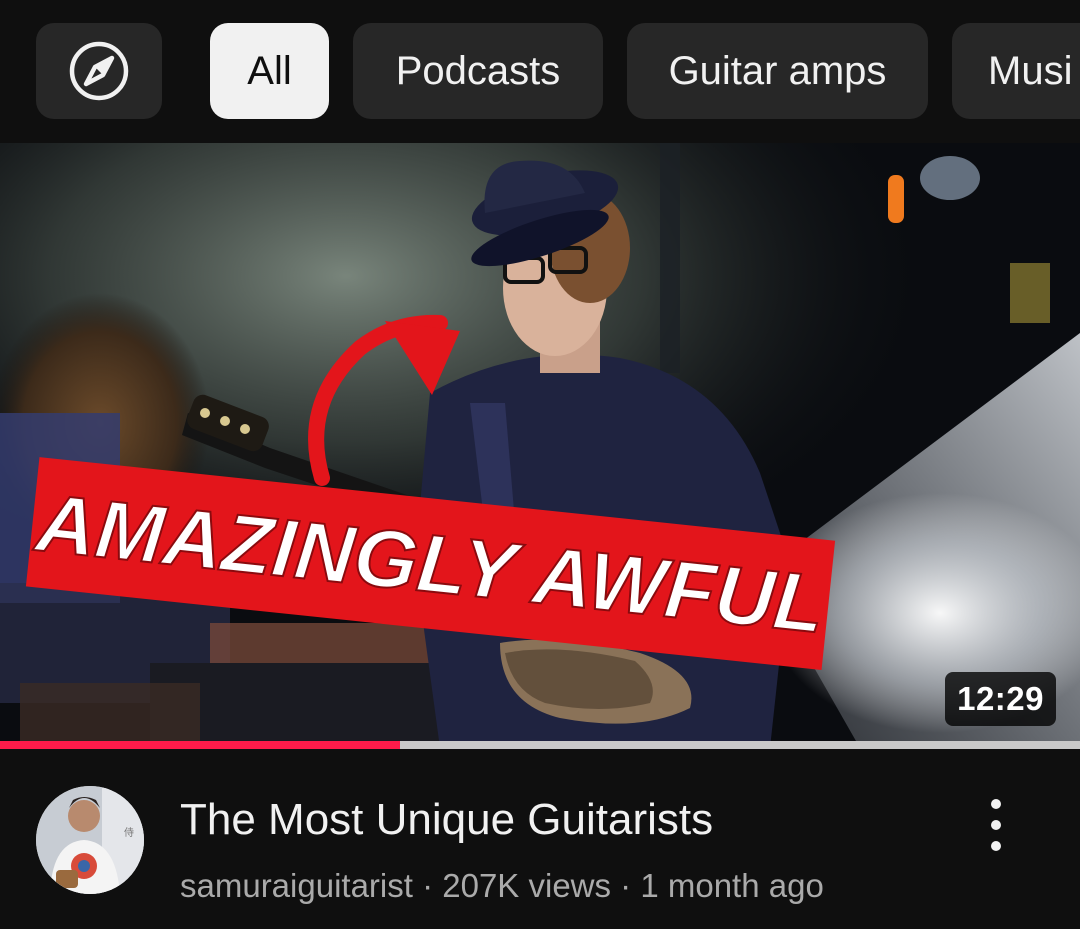  I want to click on more-vert-icon, so click(996, 825).